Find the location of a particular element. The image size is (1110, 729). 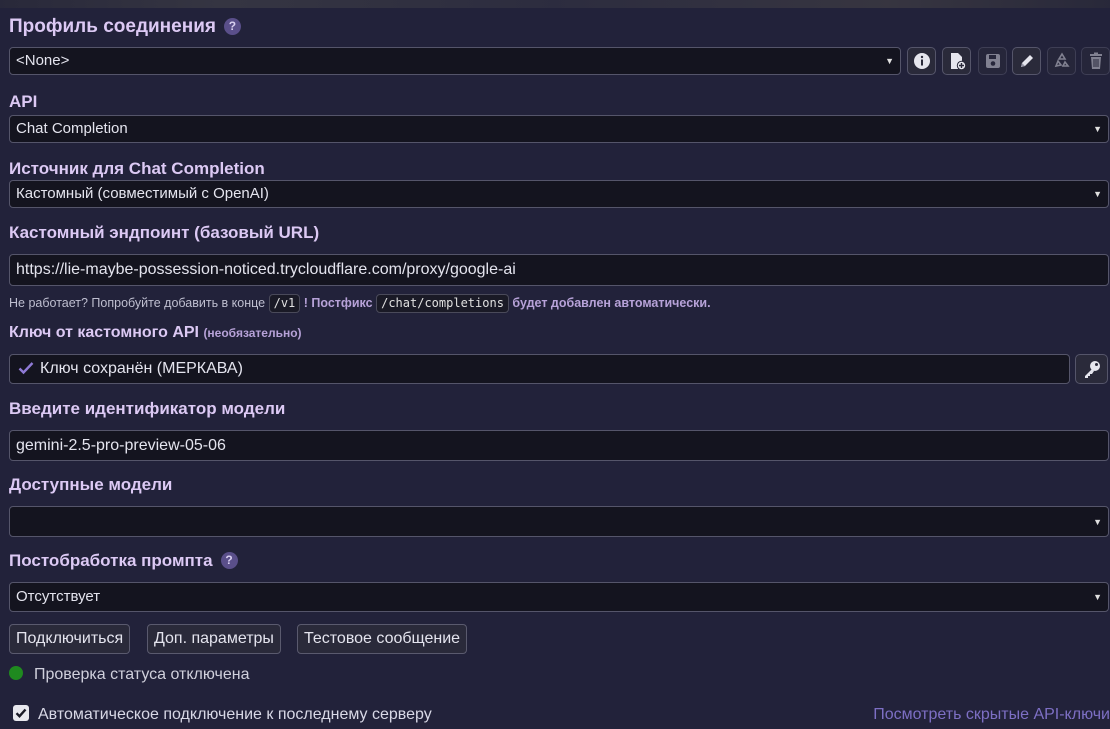

hint-prefix: Не работает? Попробуйте добавить в конце is located at coordinates (137, 303).